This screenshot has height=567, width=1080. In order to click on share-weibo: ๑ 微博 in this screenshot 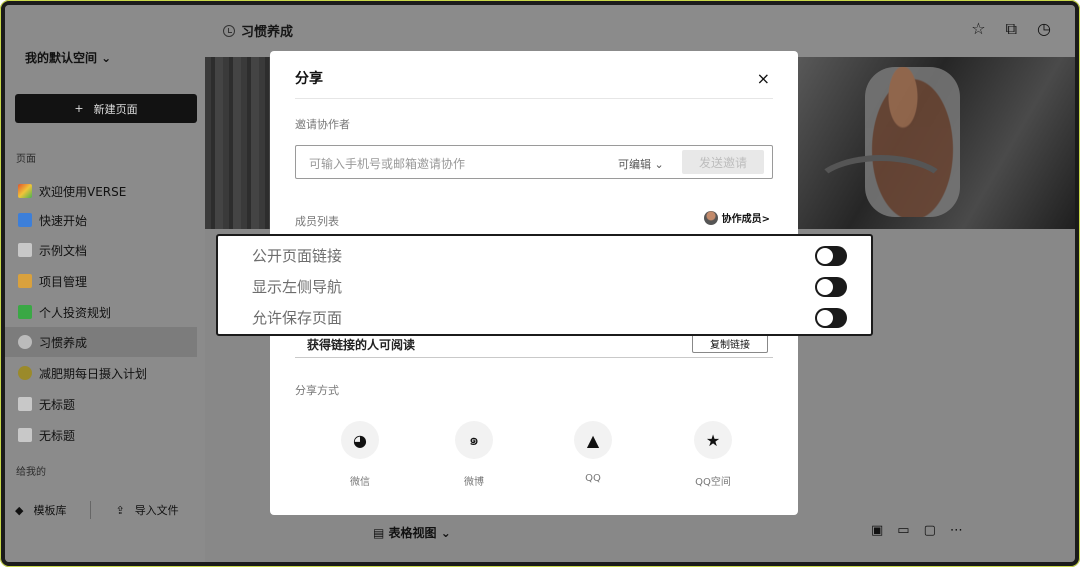, I will do `click(474, 454)`.